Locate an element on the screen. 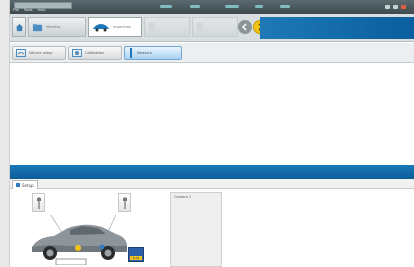  subtab-measure: Measure is located at coordinates (153, 53).